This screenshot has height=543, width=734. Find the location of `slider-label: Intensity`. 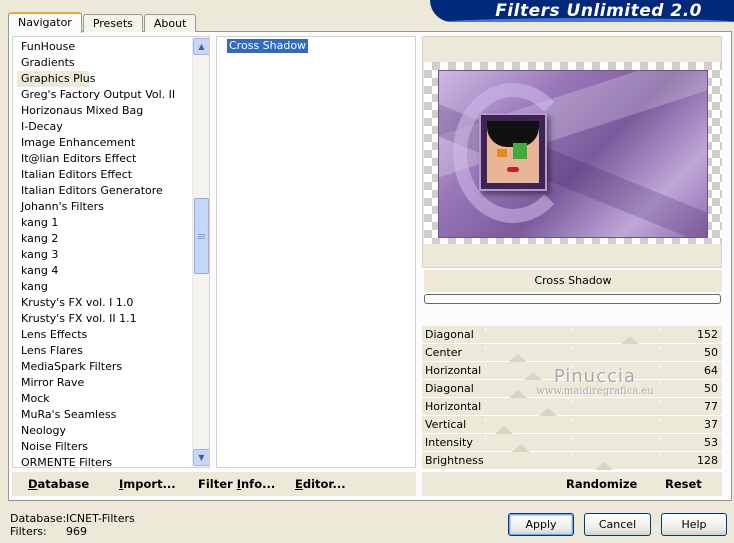

slider-label: Intensity is located at coordinates (449, 442).